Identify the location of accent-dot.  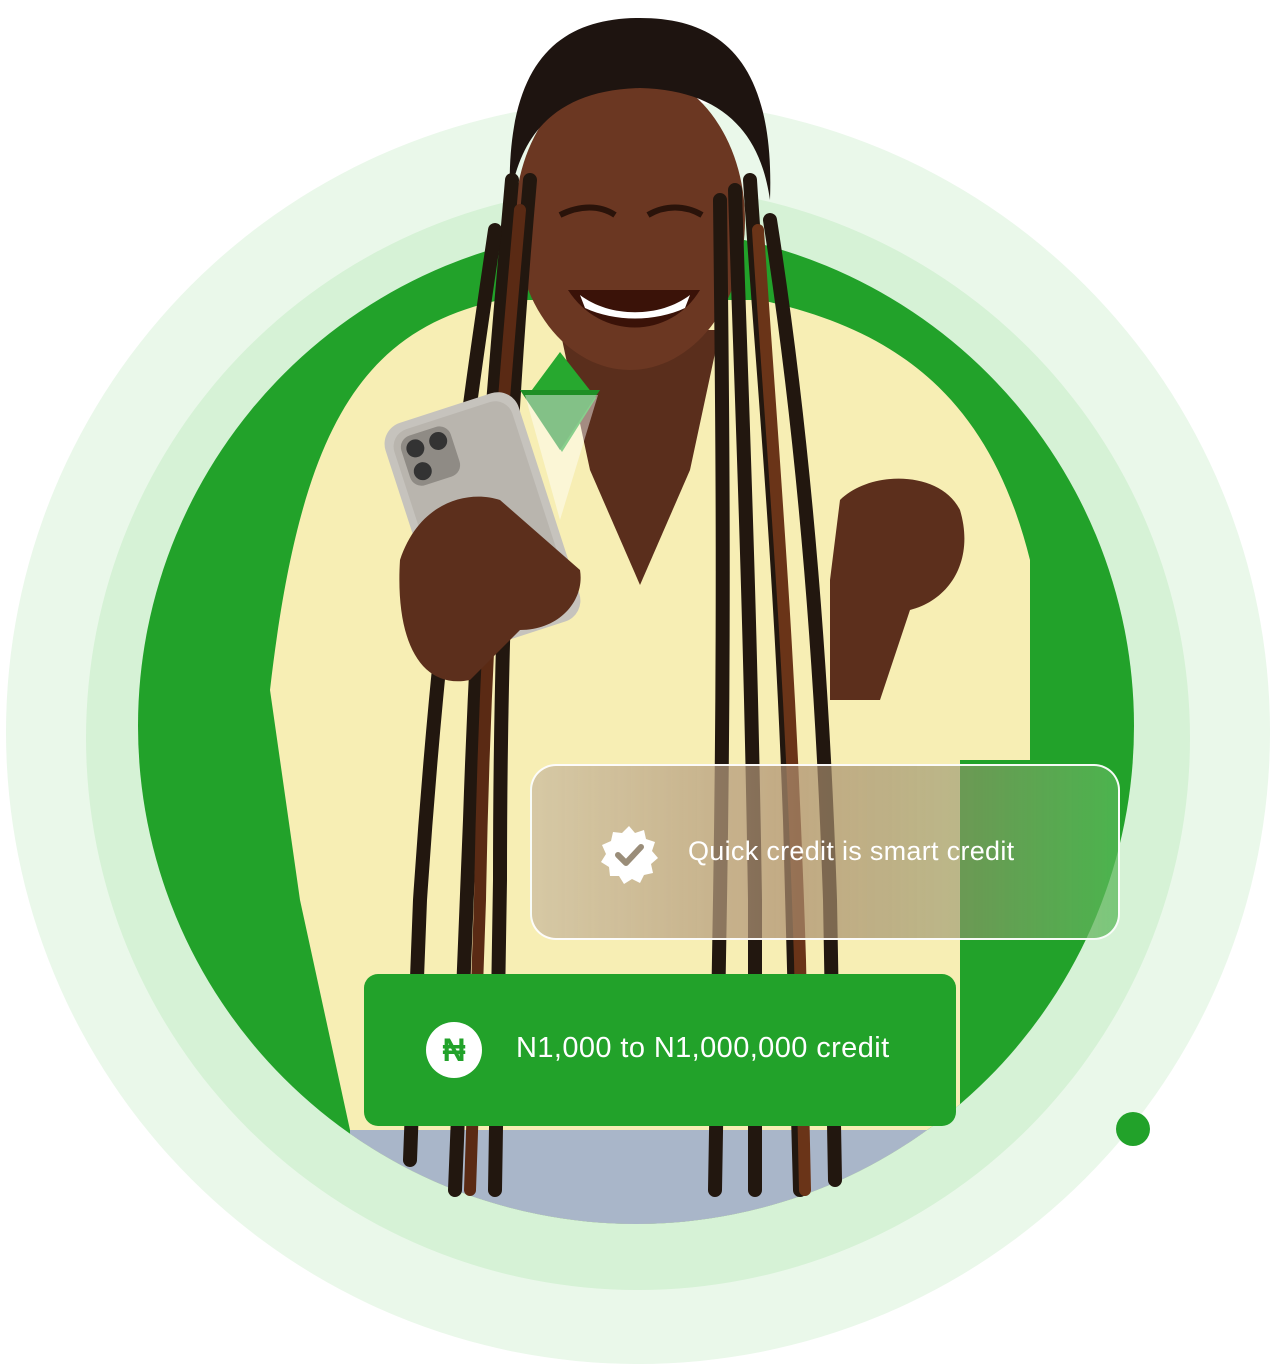
(1133, 1129).